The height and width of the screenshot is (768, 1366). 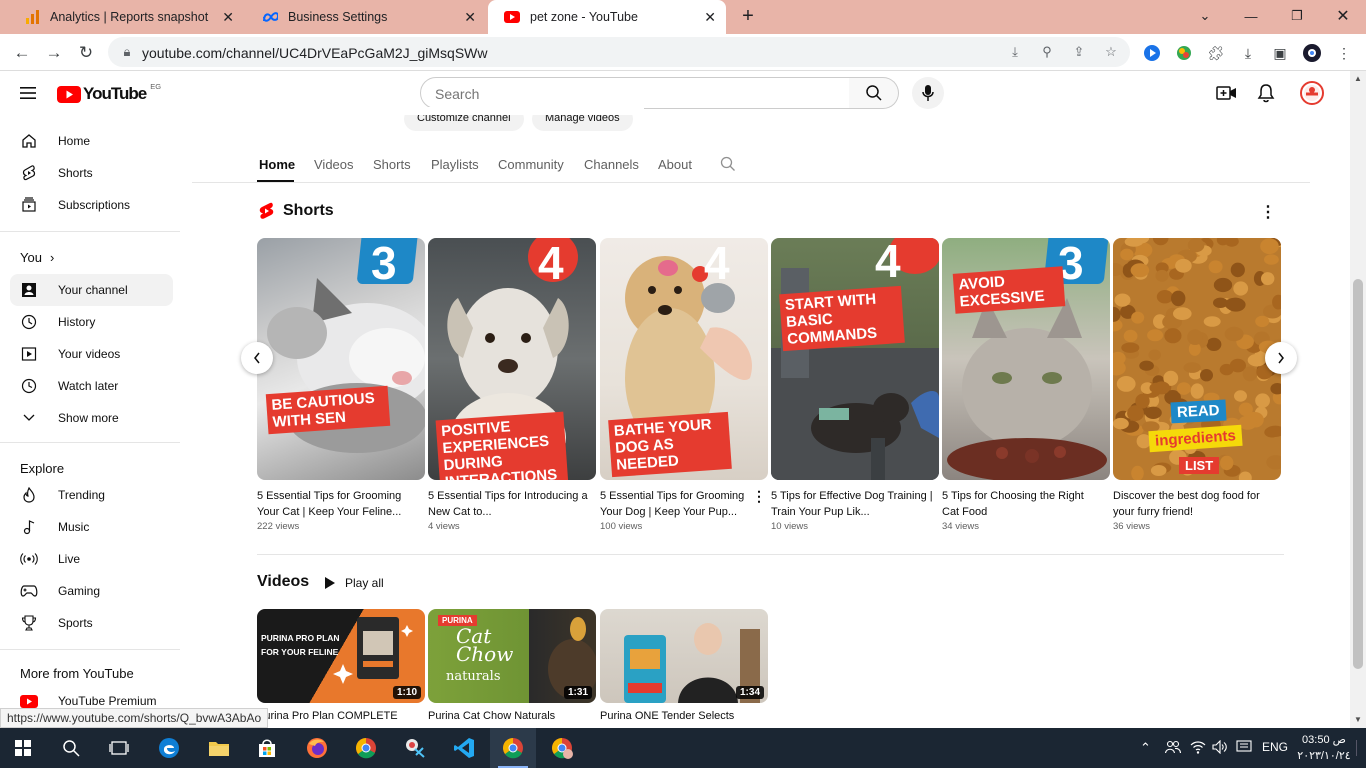 I want to click on scroll-down-arrow-icon: ▼, so click(x=1358, y=719).